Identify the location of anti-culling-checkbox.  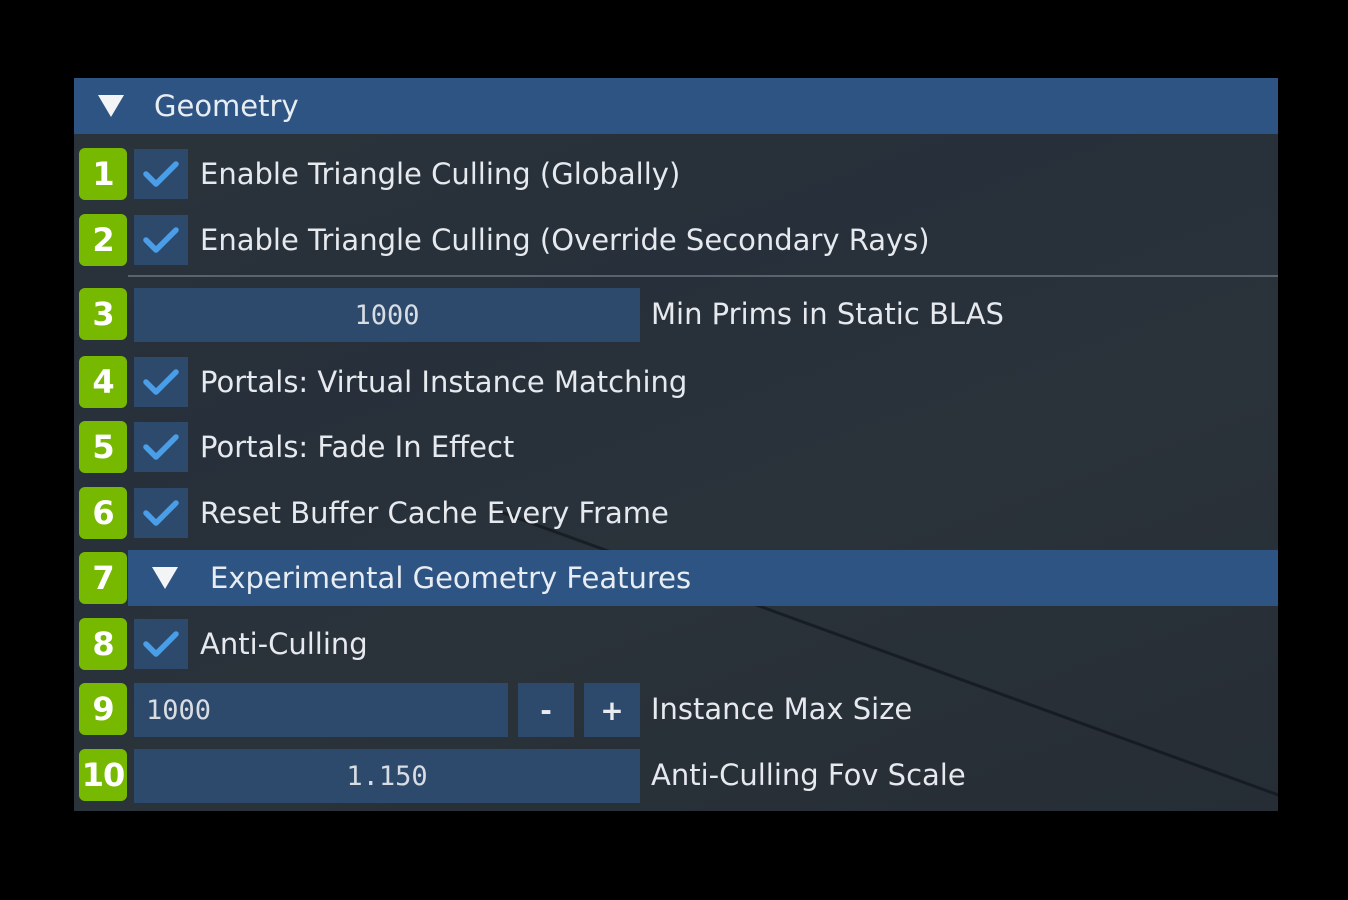
(161, 644).